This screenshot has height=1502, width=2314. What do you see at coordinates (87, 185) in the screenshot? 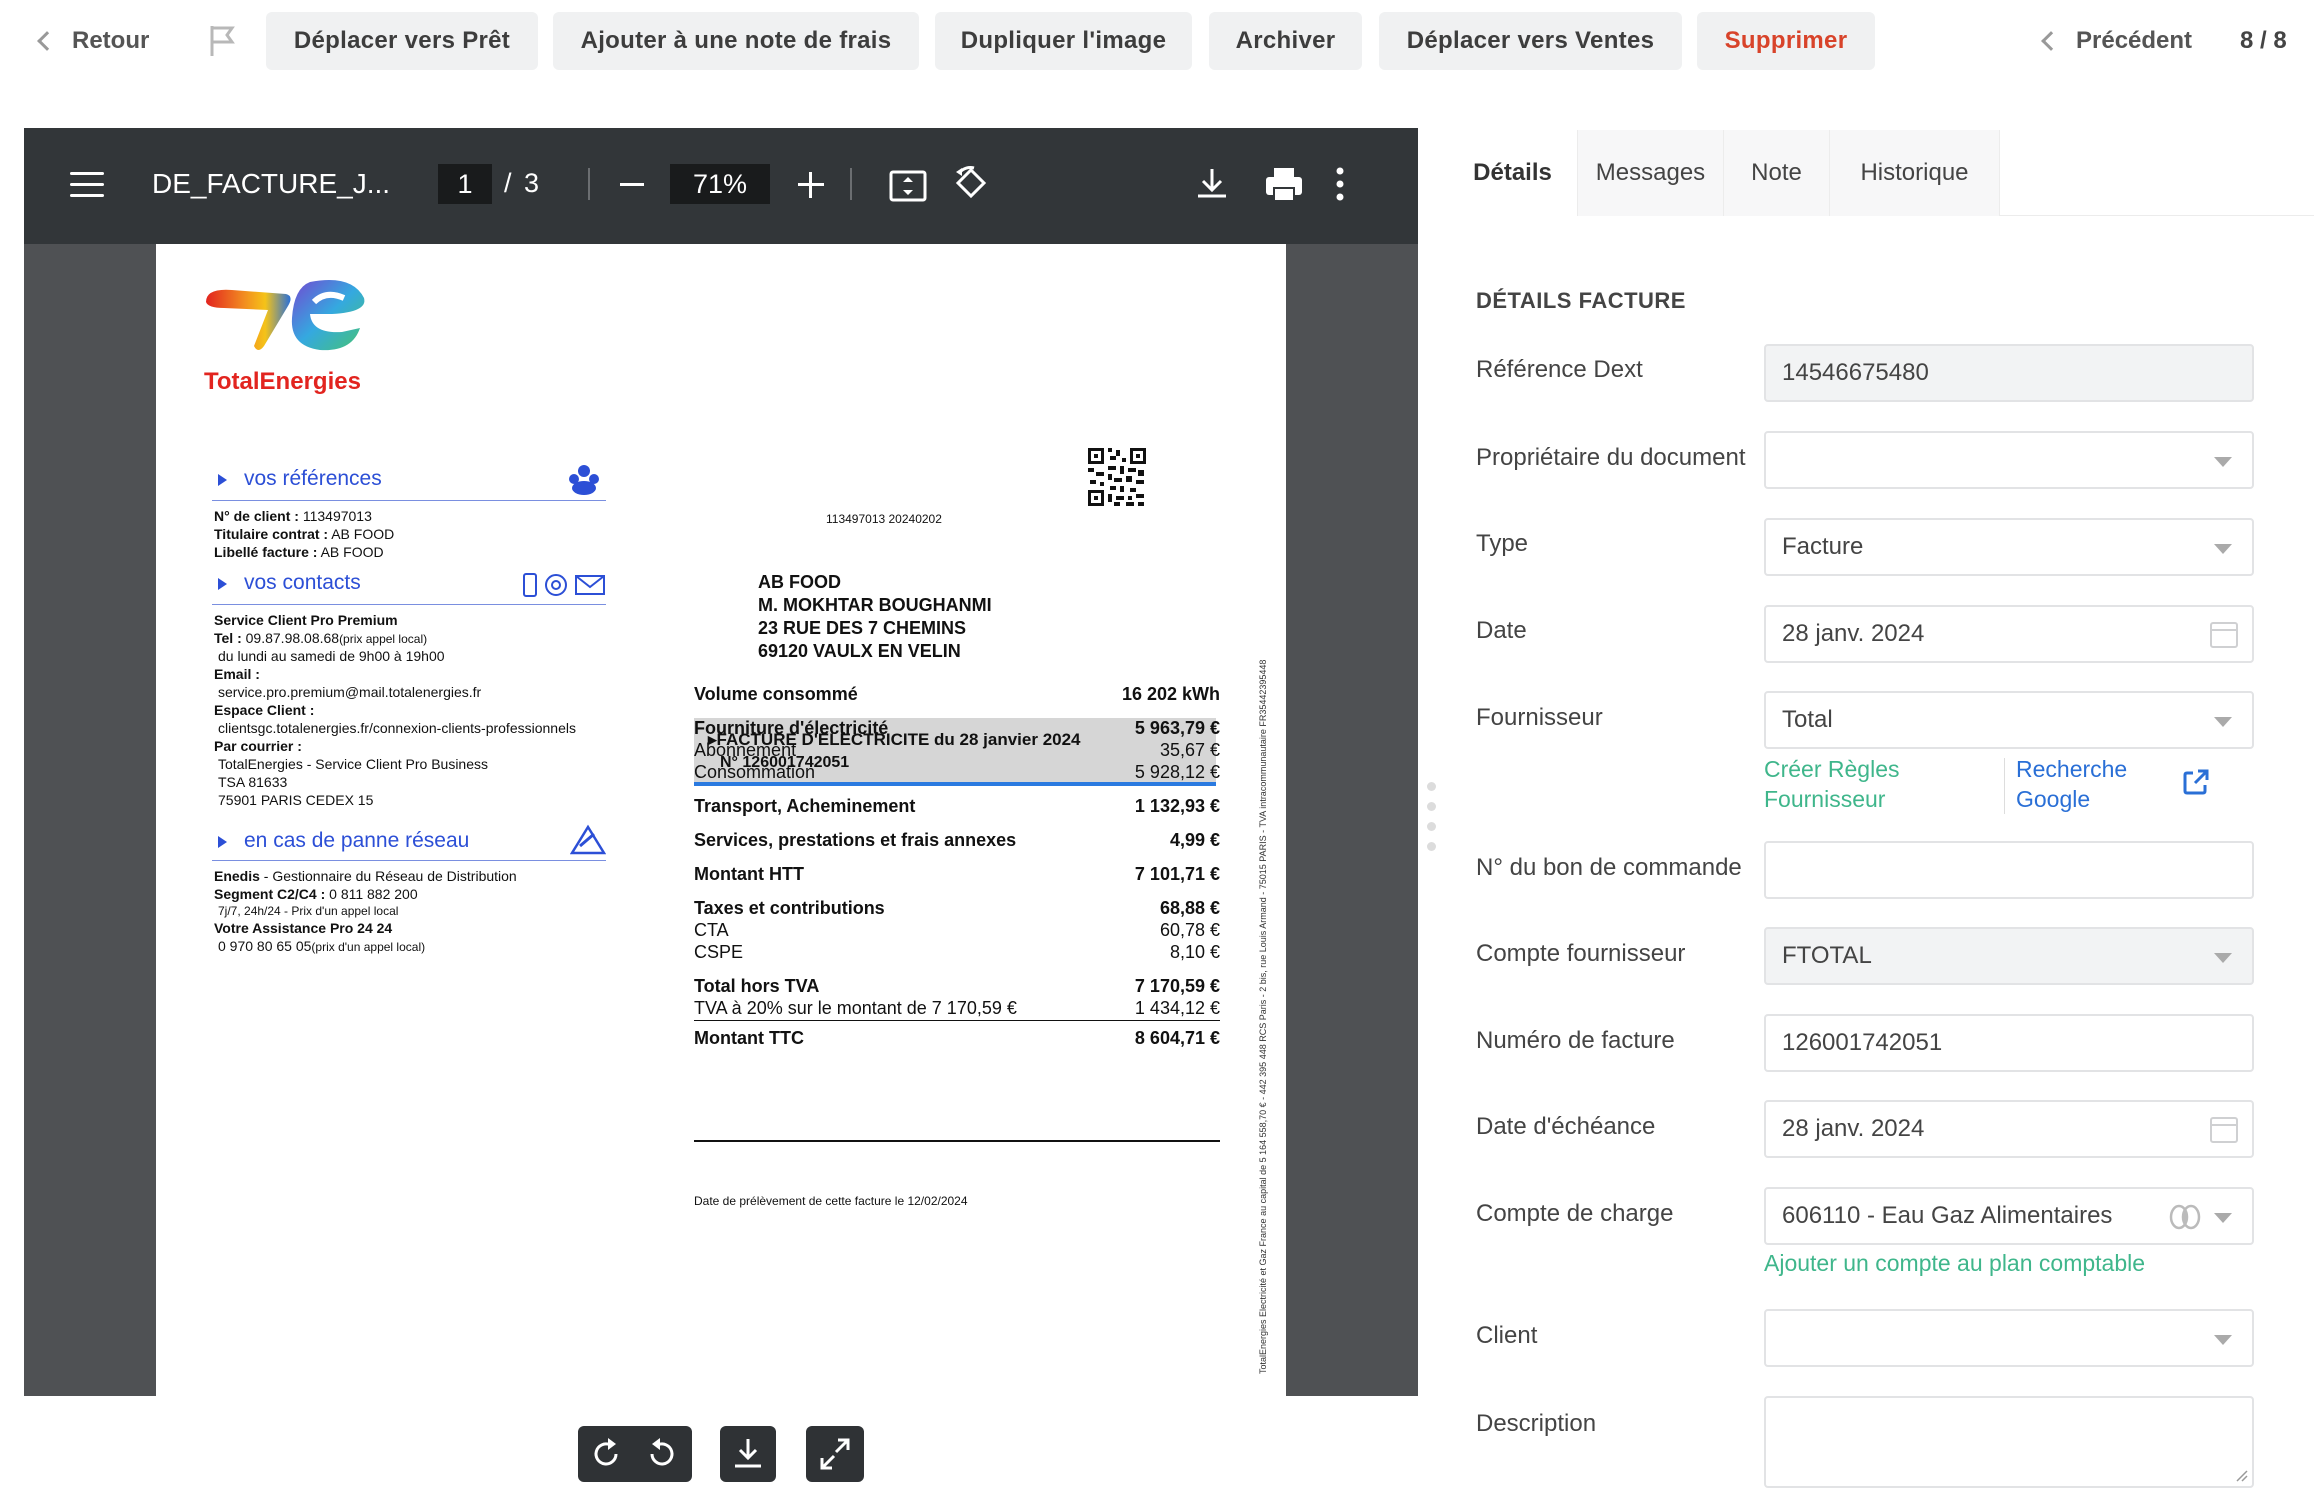
I see `menu-icon` at bounding box center [87, 185].